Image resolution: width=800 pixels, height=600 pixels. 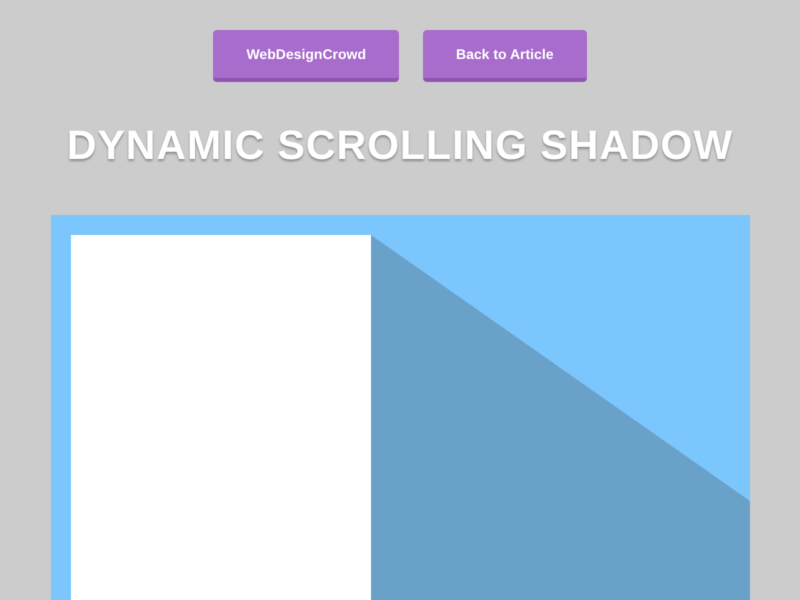 I want to click on nav-button: WebDesignCrowd, so click(x=306, y=56).